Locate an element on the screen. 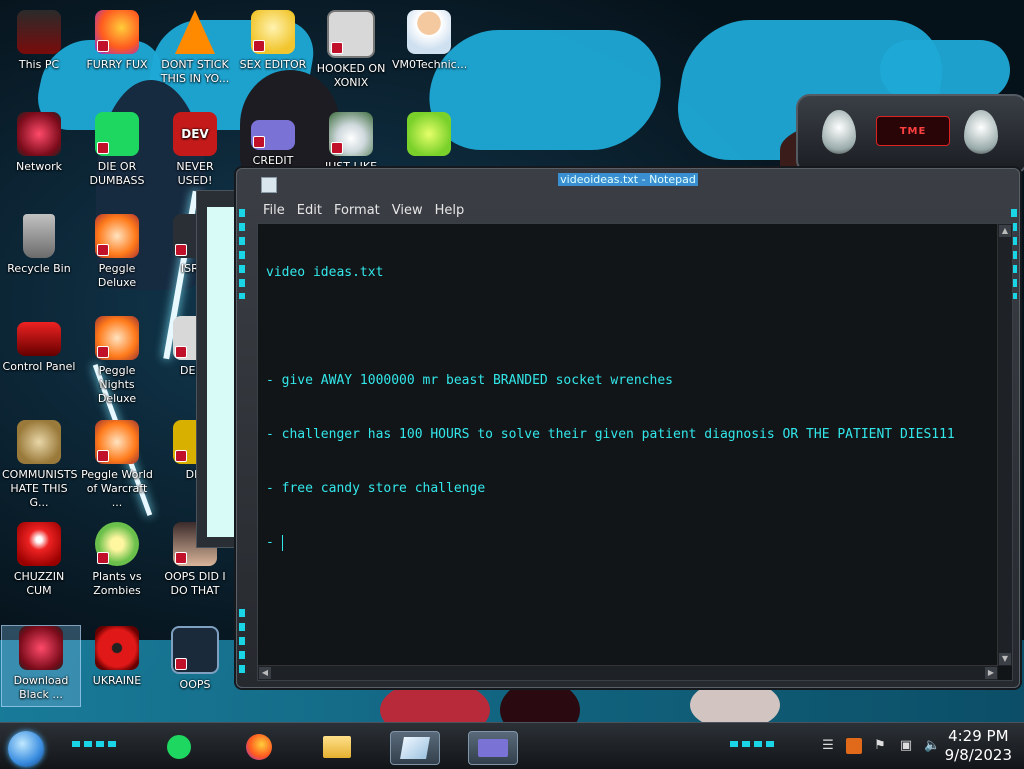 This screenshot has width=1024, height=769. desktop-icon-this-pc: This PC is located at coordinates (39, 41).